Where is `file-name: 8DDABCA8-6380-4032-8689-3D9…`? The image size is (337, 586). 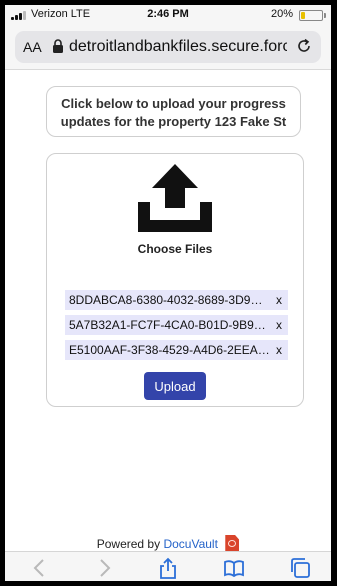
file-name: 8DDABCA8-6380-4032-8689-3D9… is located at coordinates (166, 300).